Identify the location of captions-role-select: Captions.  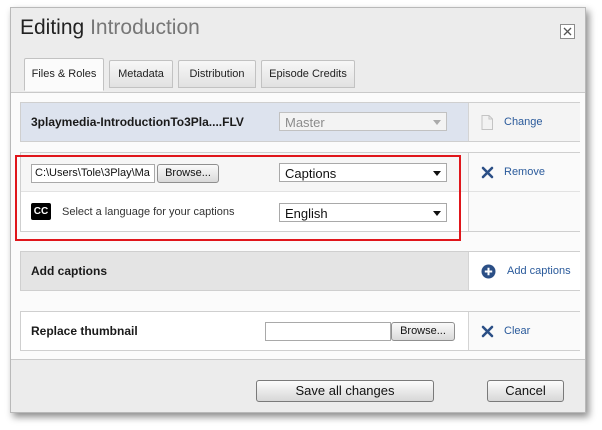
(363, 172).